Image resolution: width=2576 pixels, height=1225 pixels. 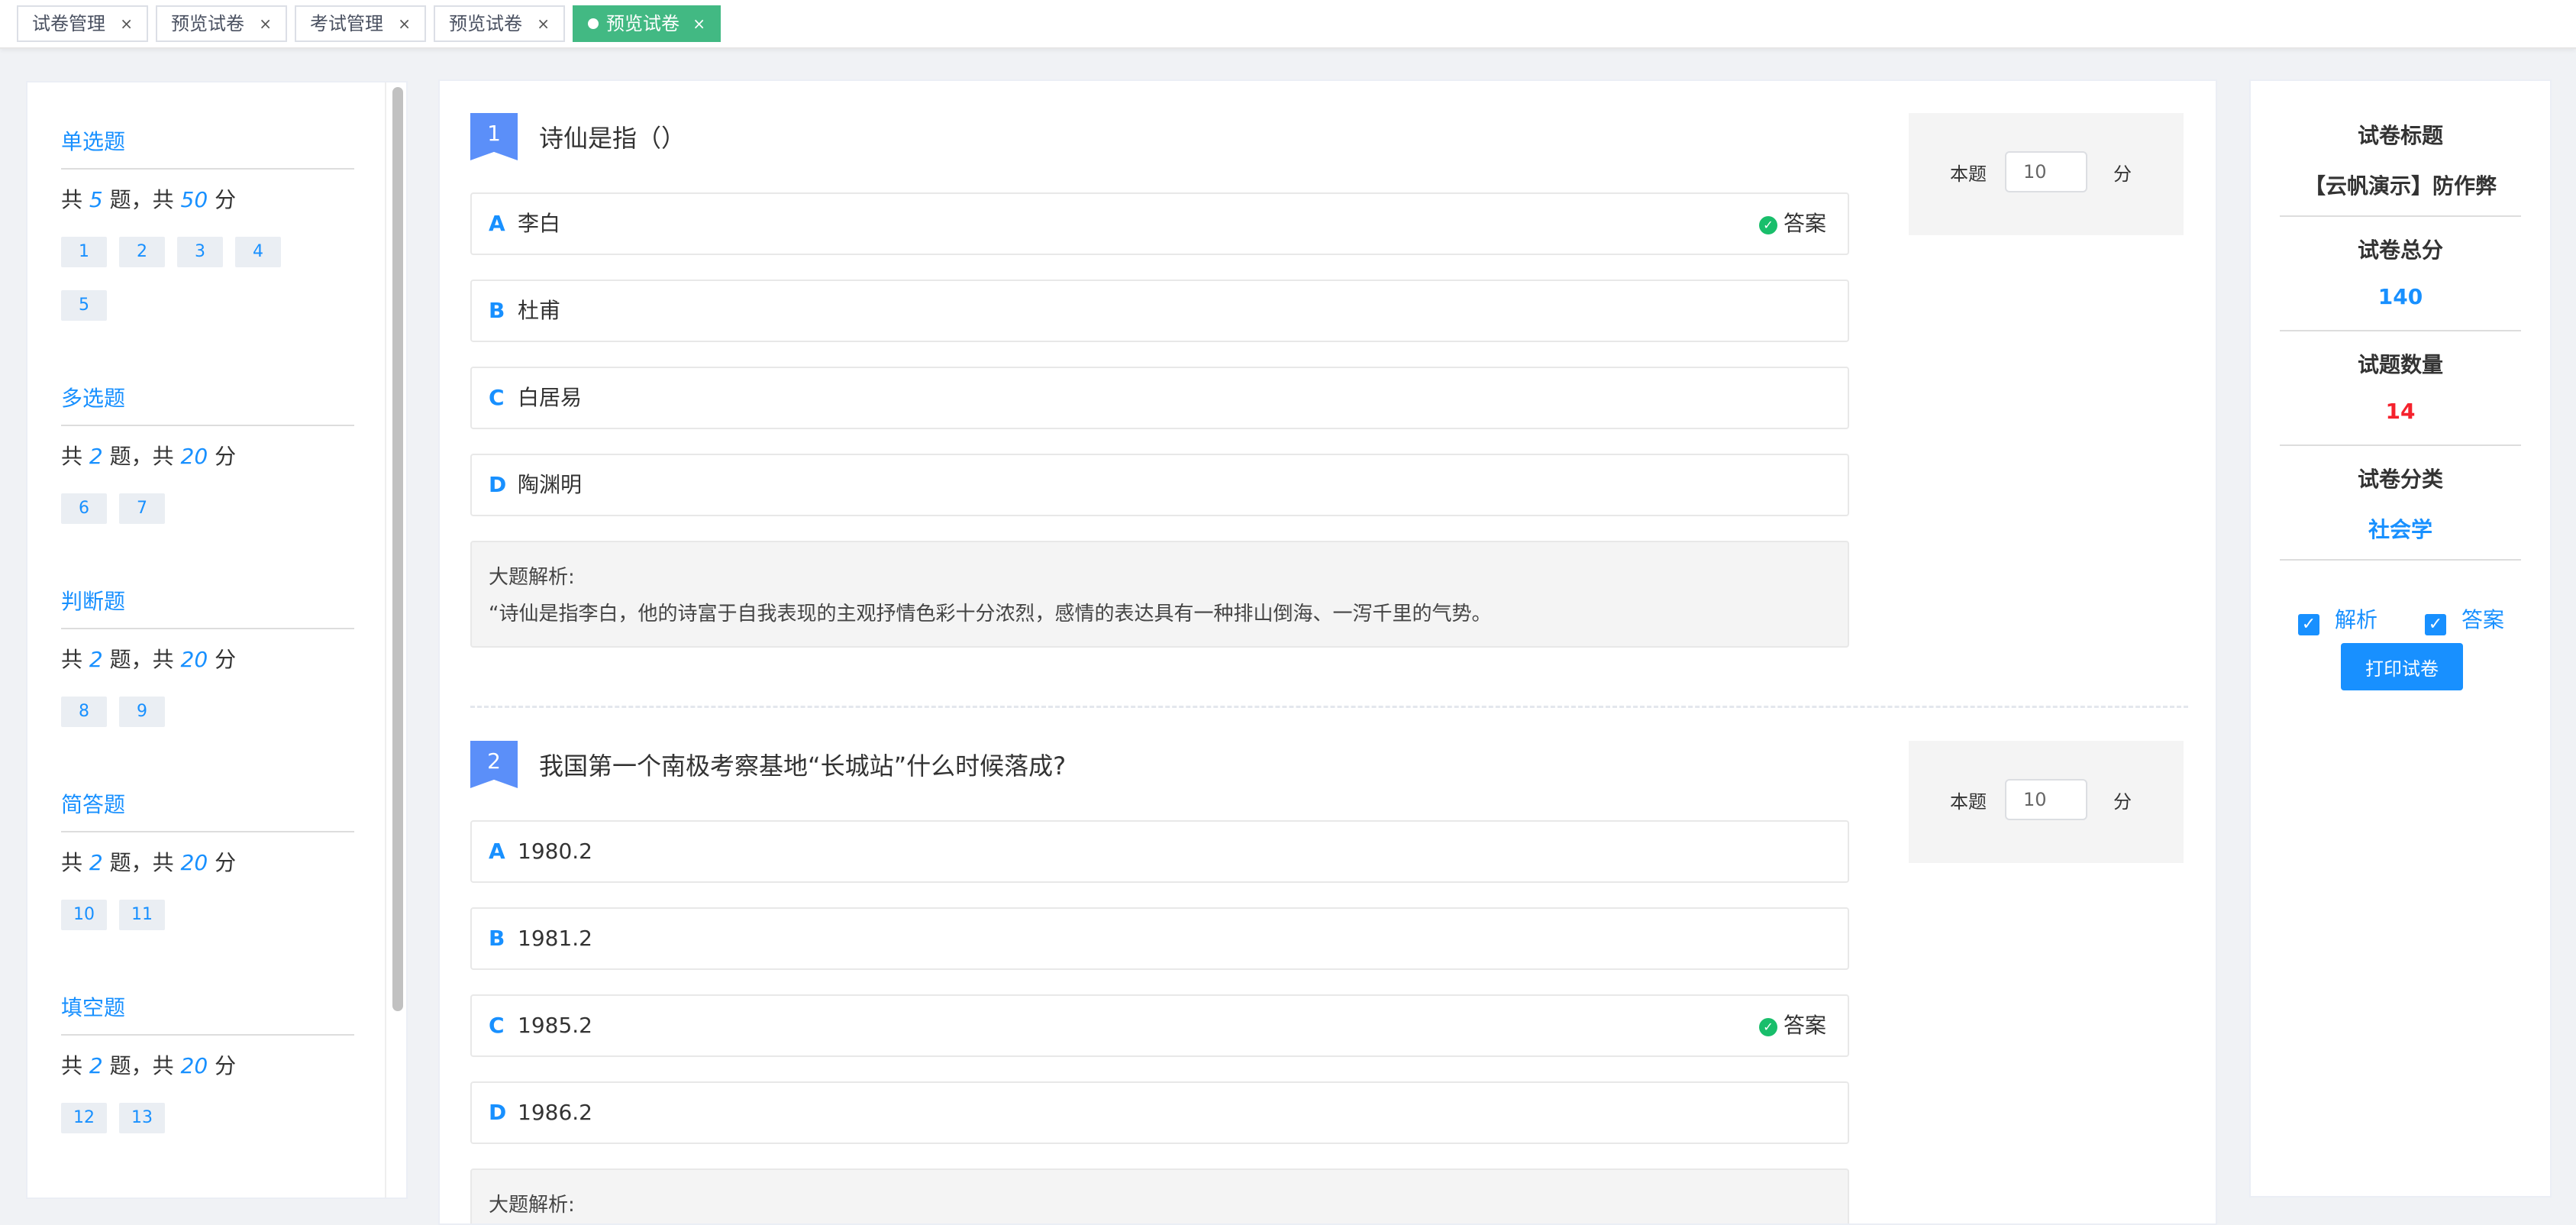 I want to click on scrollbar-thumb, so click(x=397, y=549).